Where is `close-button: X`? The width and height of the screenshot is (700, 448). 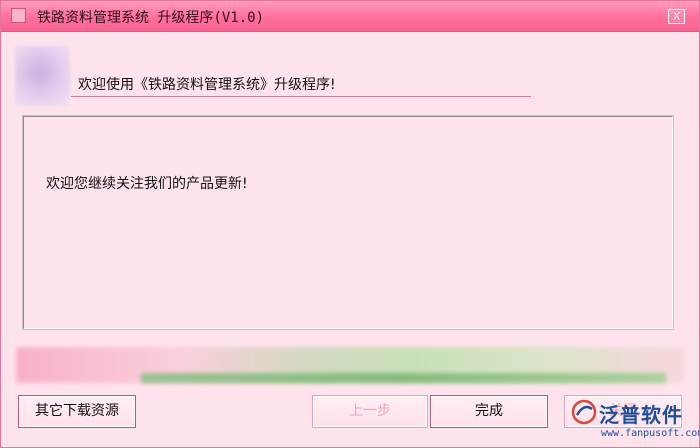 close-button: X is located at coordinates (676, 16).